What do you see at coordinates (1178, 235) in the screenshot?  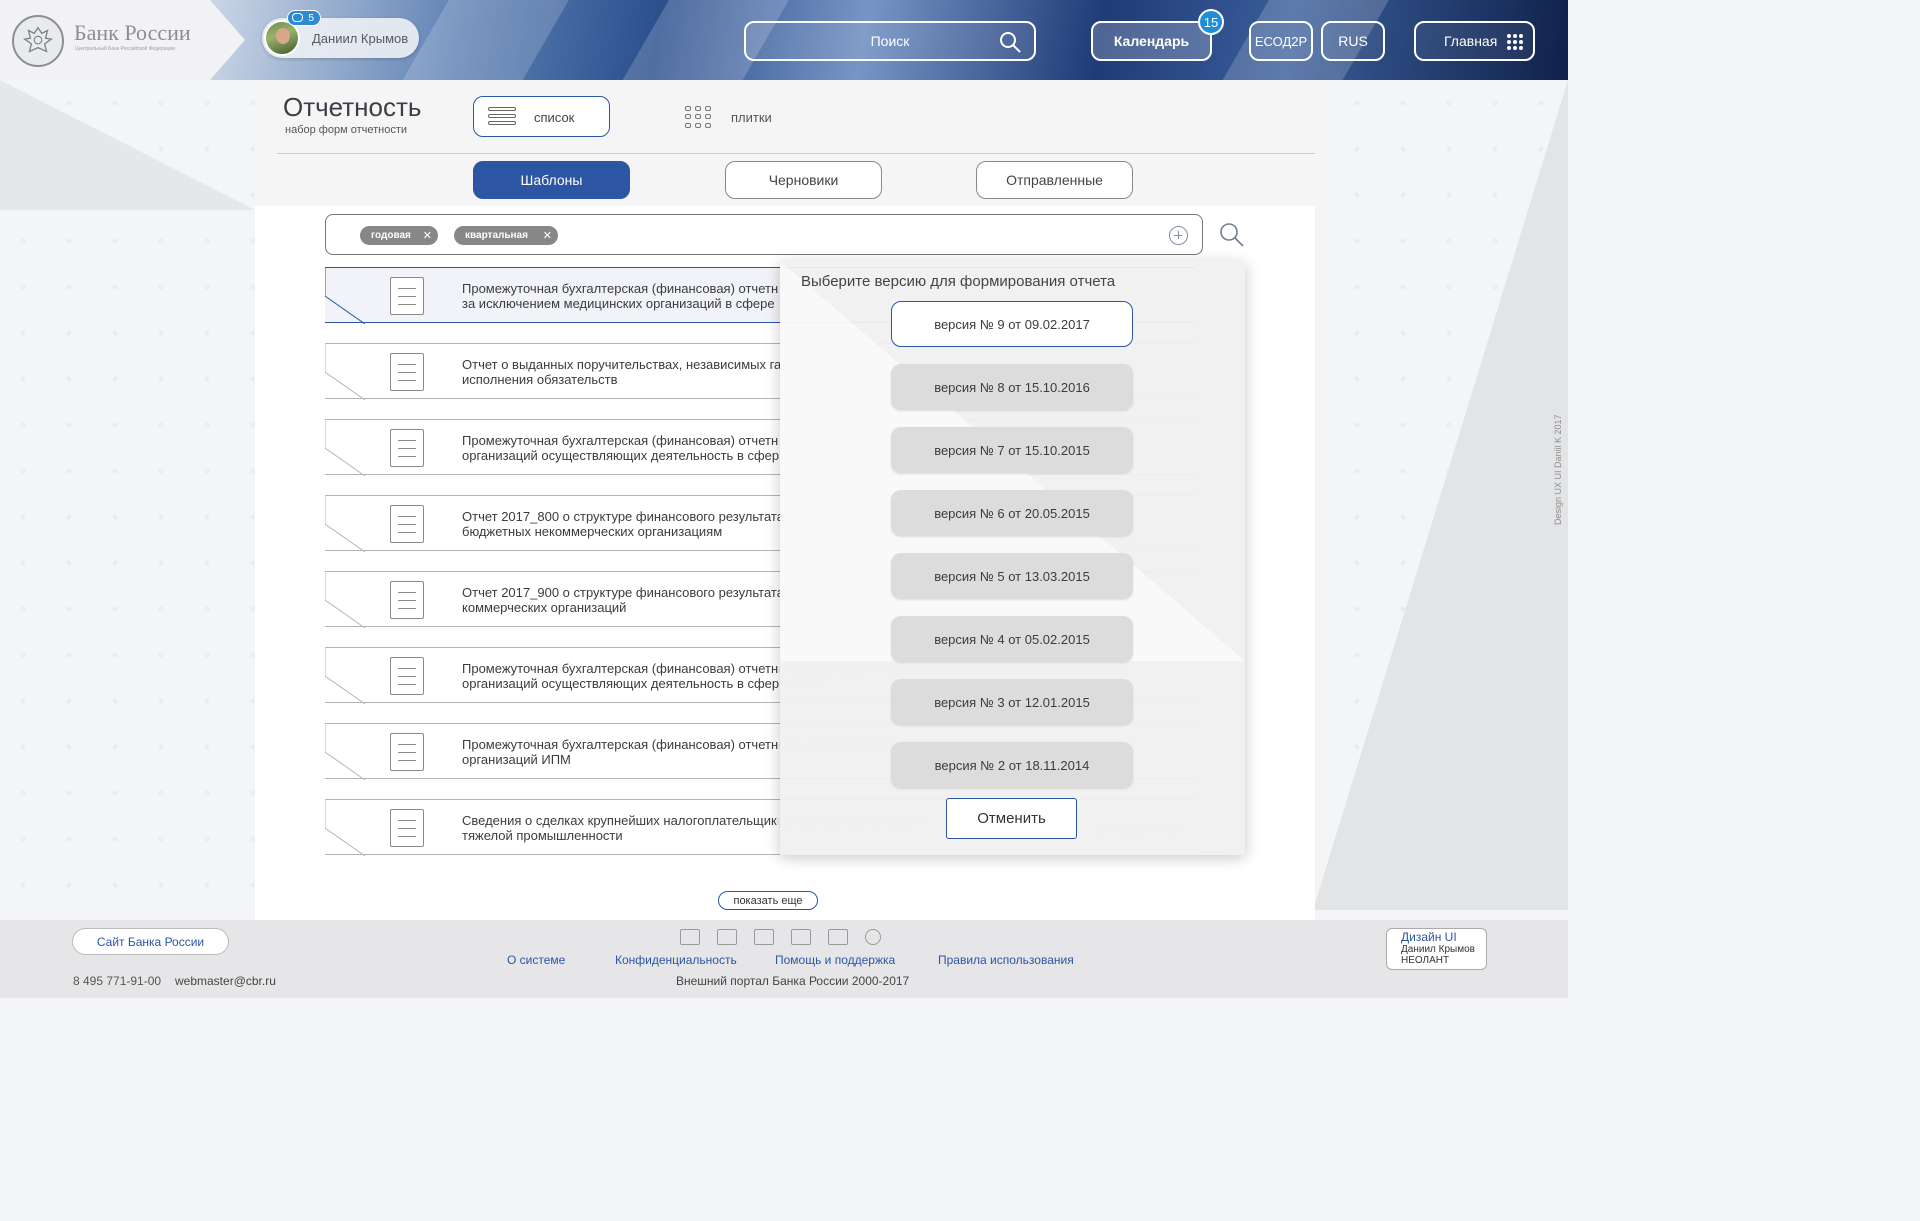 I see `add-filter-icon` at bounding box center [1178, 235].